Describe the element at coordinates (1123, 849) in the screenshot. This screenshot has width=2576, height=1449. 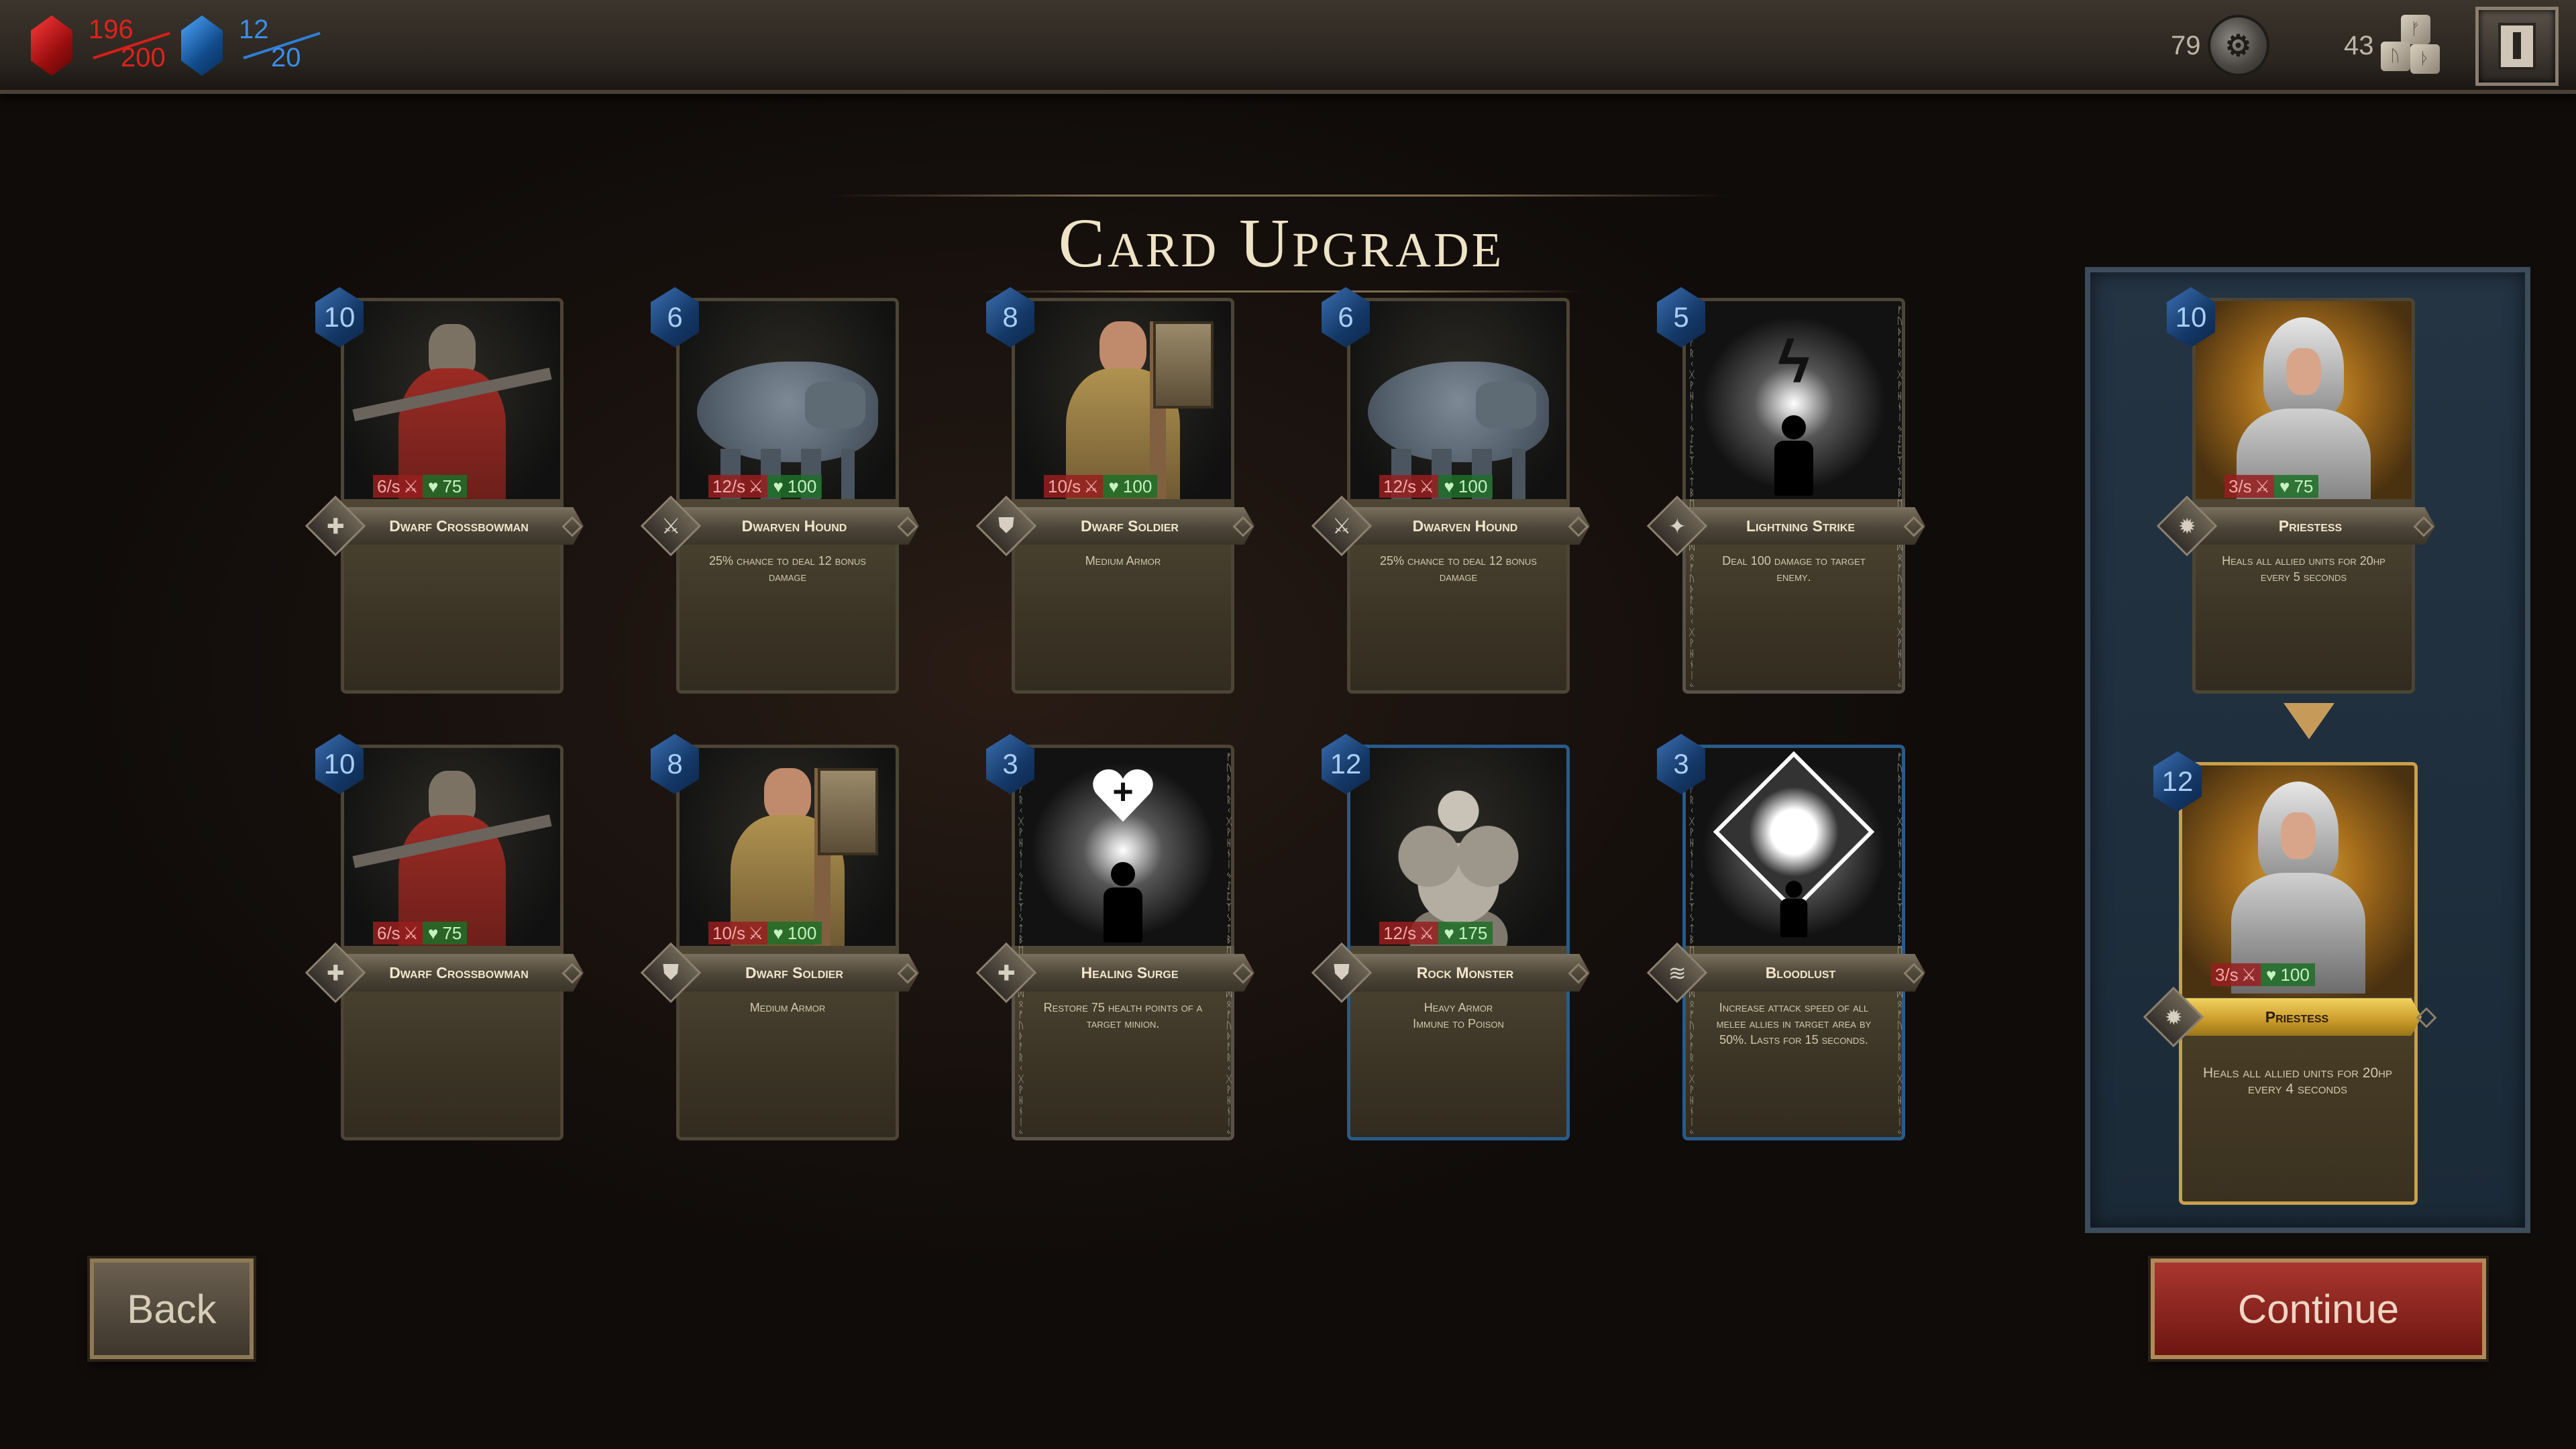
I see `card-art: +` at that location.